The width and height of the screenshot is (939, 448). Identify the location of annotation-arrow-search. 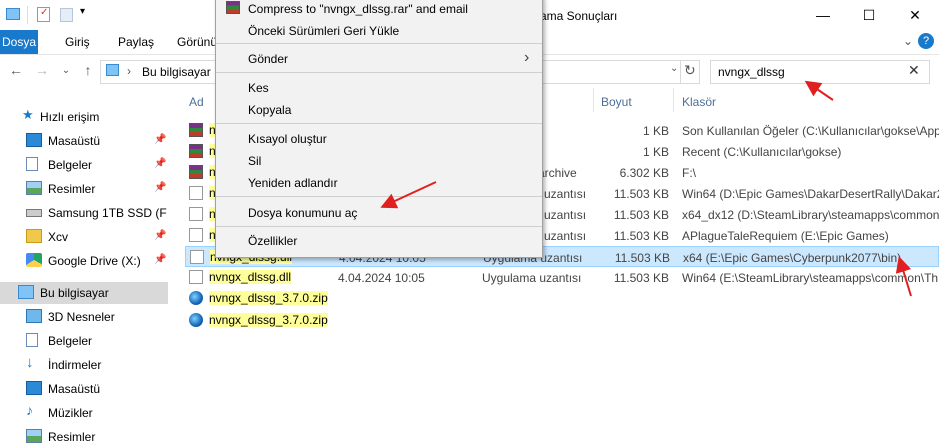
(819, 90).